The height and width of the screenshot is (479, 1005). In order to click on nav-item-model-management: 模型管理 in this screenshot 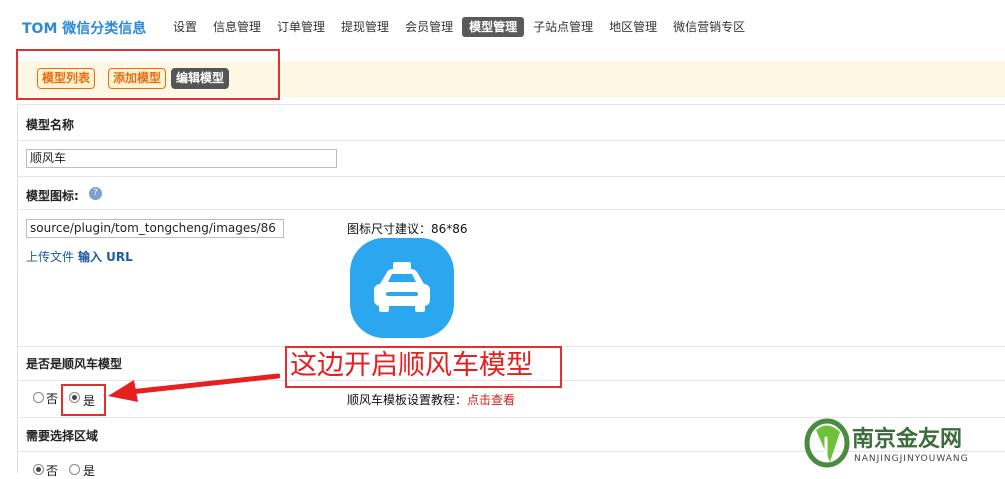, I will do `click(493, 27)`.